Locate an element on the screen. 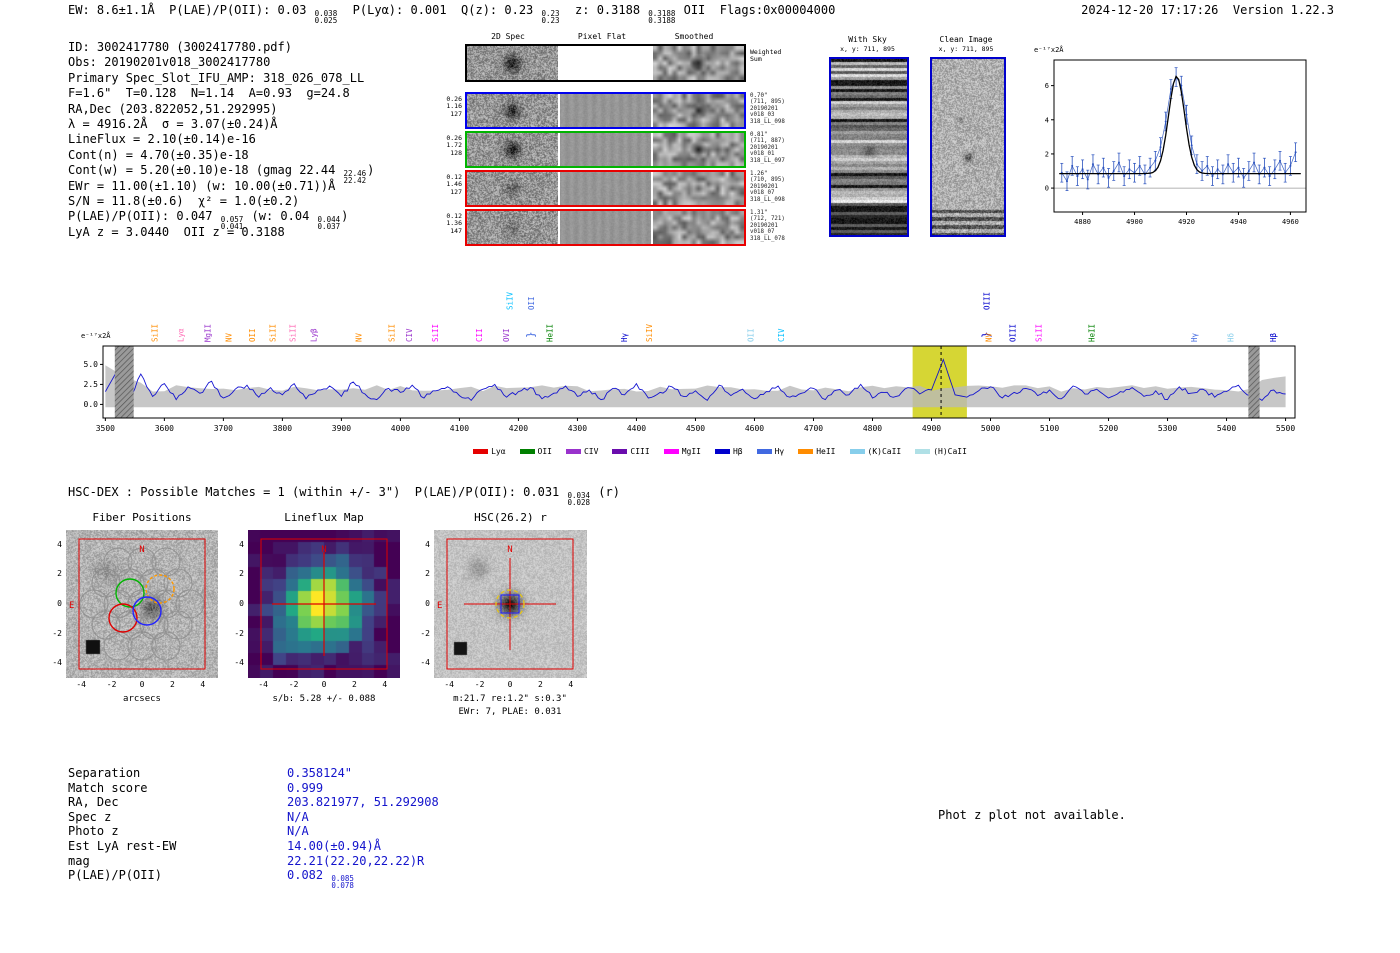 This screenshot has width=1400, height=953. text-segment: ID: 3002417780 (3002417780.pdf) is located at coordinates (180, 47).